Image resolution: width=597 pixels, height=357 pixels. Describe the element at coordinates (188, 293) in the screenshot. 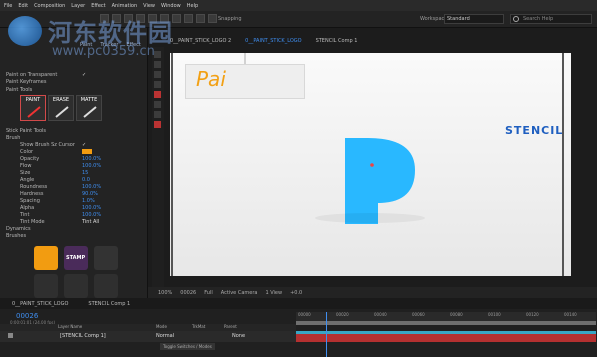

I see `current-time: 00026` at that location.